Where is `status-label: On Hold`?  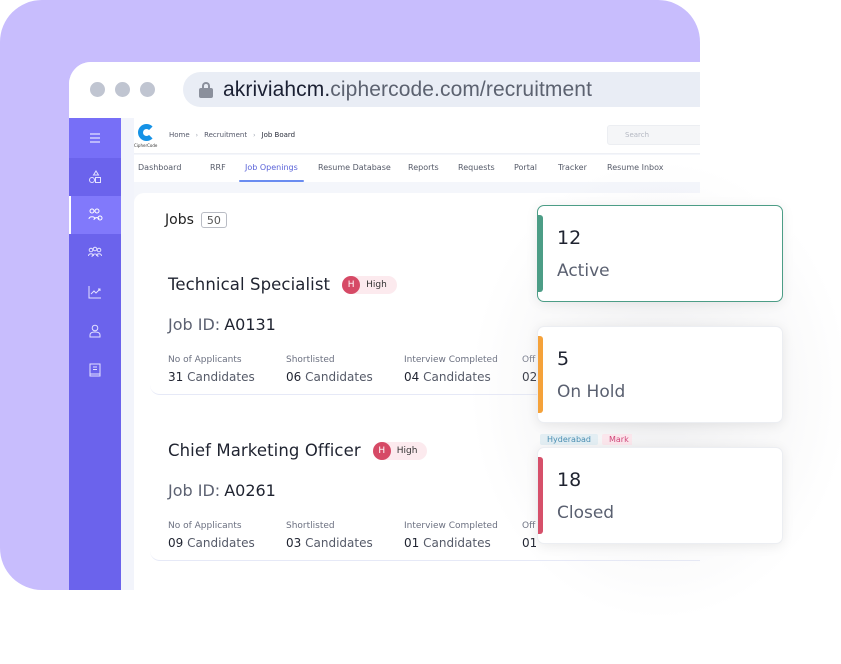 status-label: On Hold is located at coordinates (591, 392).